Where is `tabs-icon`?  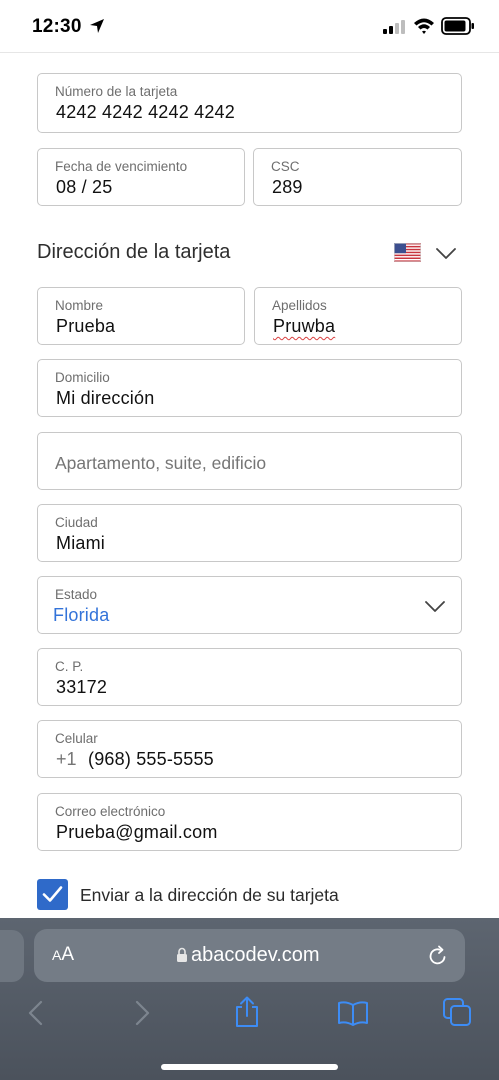
tabs-icon is located at coordinates (457, 1012).